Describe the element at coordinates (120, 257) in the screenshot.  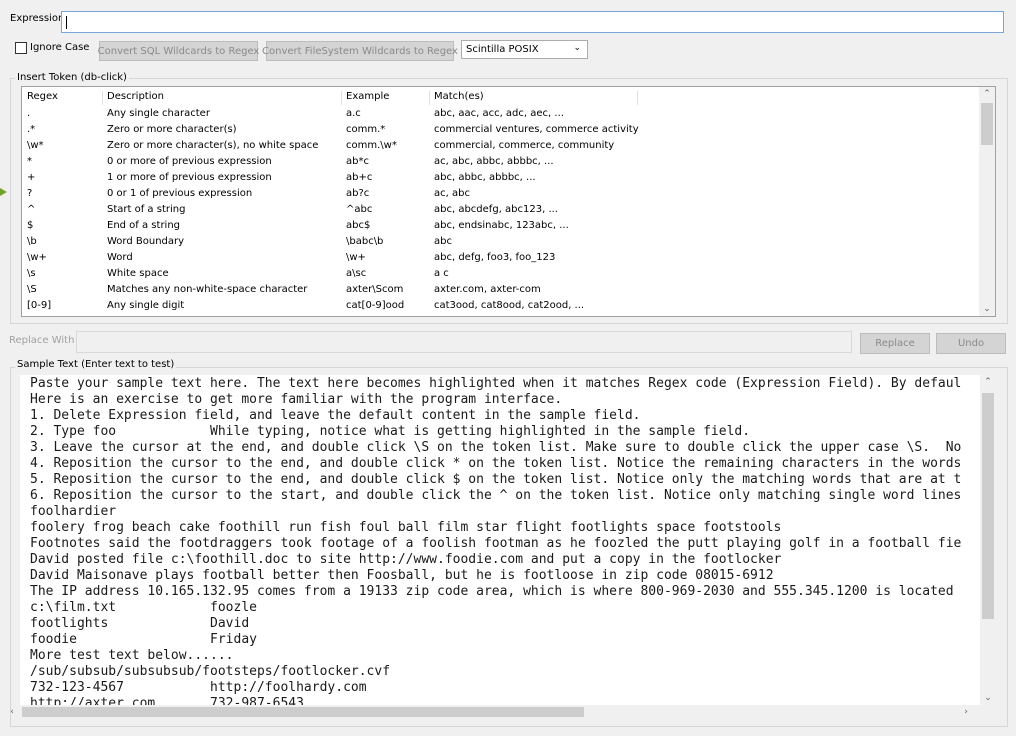
I see `token-description: Word` at that location.